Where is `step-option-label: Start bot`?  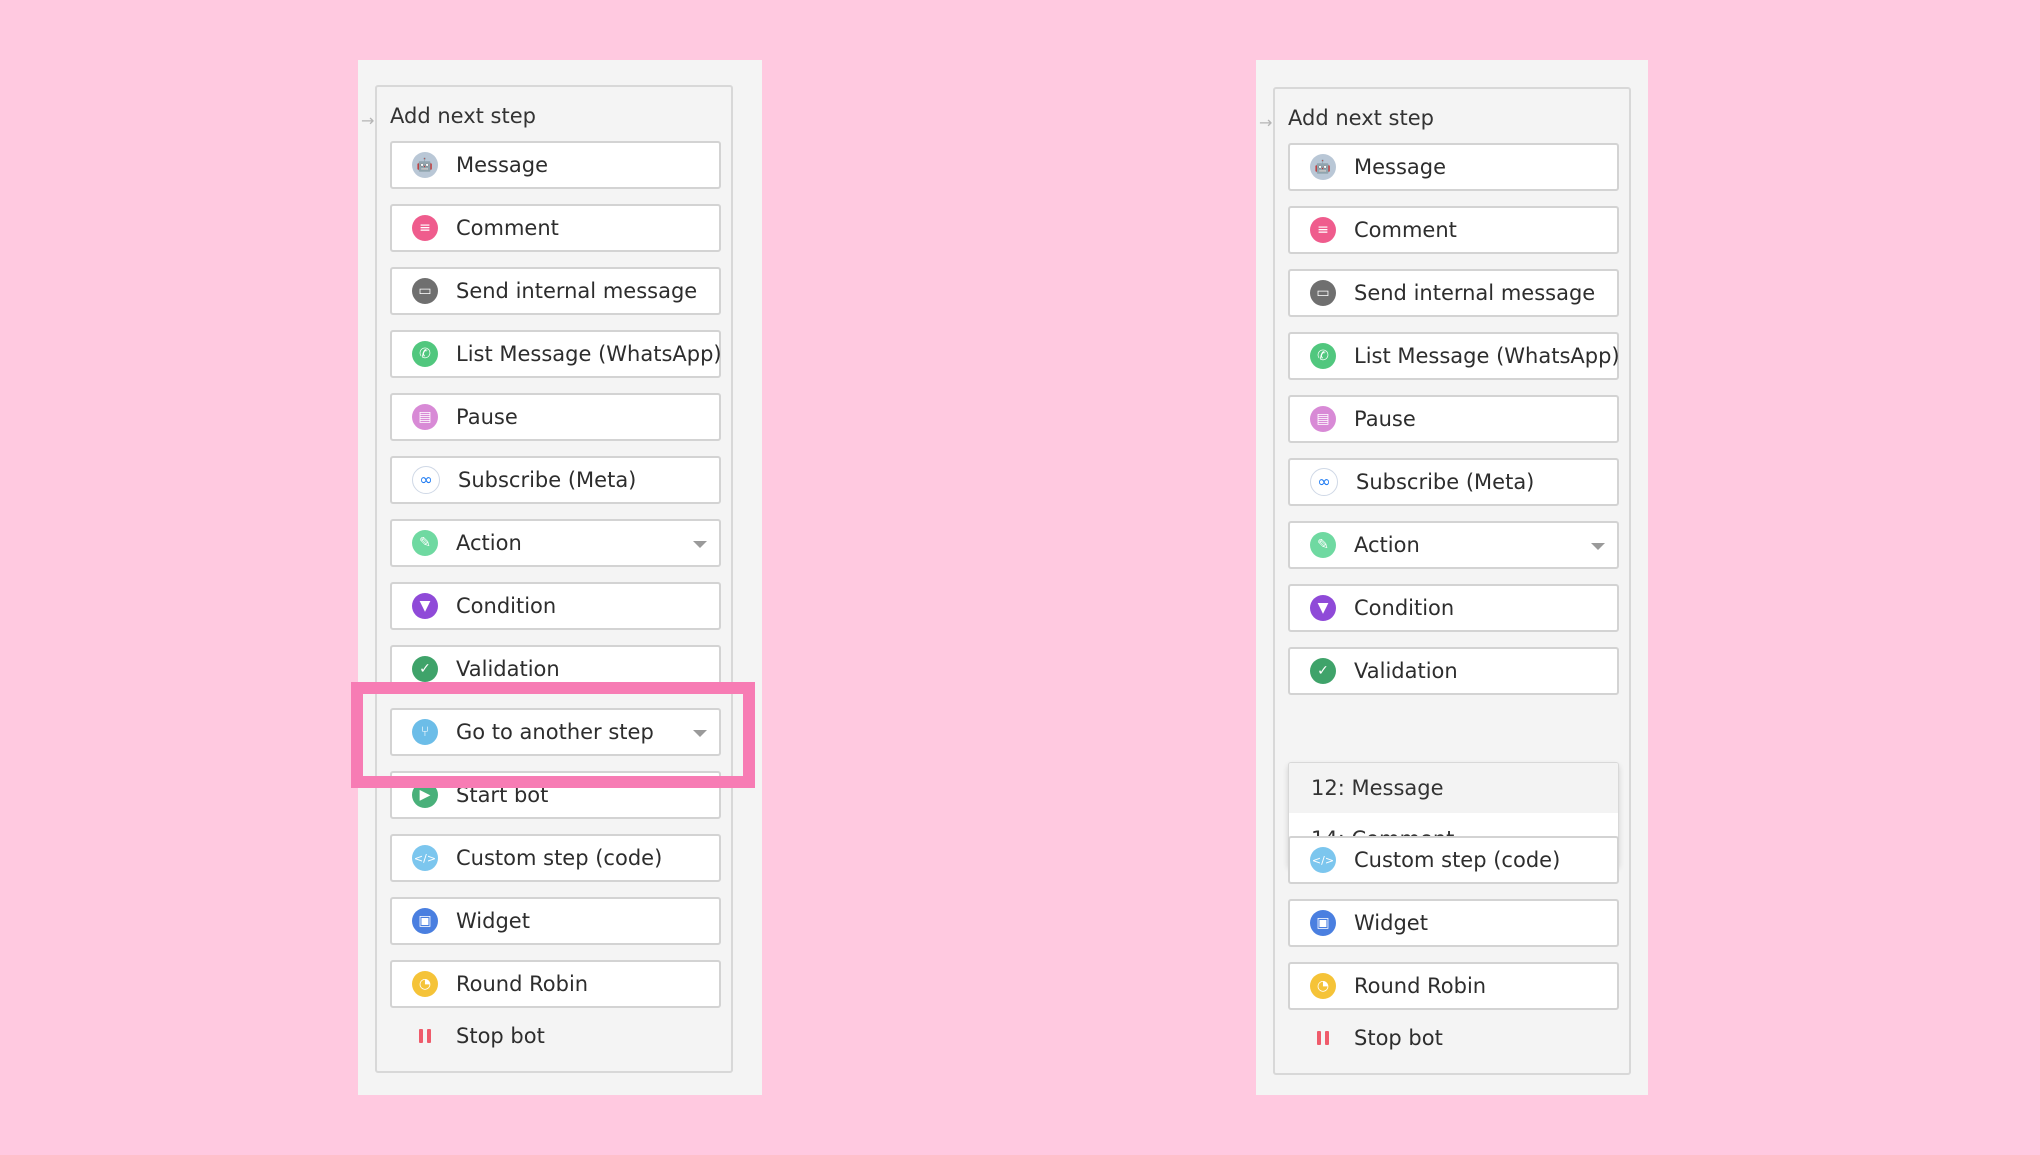
step-option-label: Start bot is located at coordinates (502, 795).